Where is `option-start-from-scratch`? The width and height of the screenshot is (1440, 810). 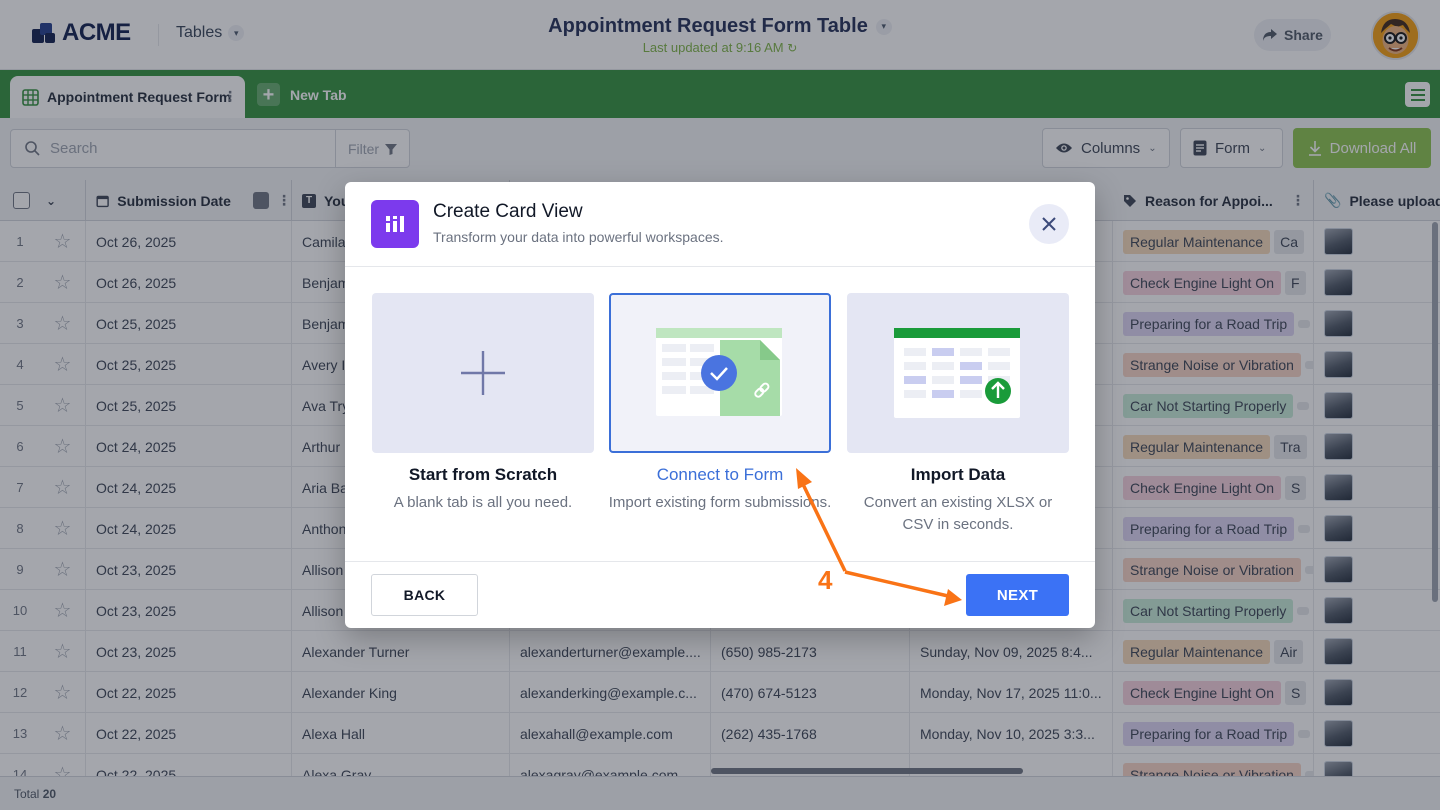
option-start-from-scratch is located at coordinates (483, 373).